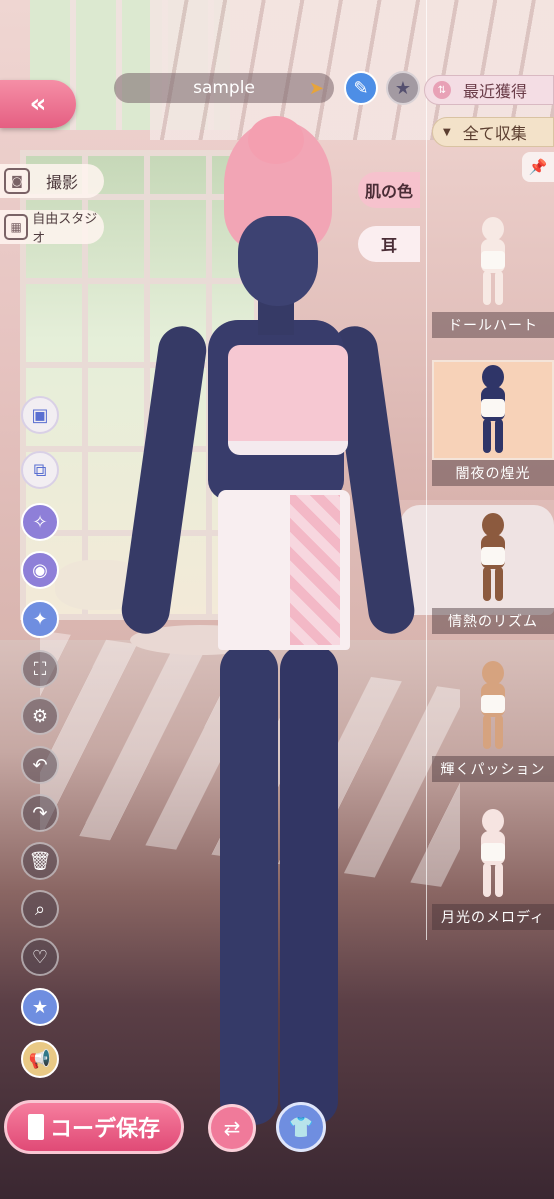 The height and width of the screenshot is (1199, 554). I want to click on layer-icon: ⧉, so click(40, 470).